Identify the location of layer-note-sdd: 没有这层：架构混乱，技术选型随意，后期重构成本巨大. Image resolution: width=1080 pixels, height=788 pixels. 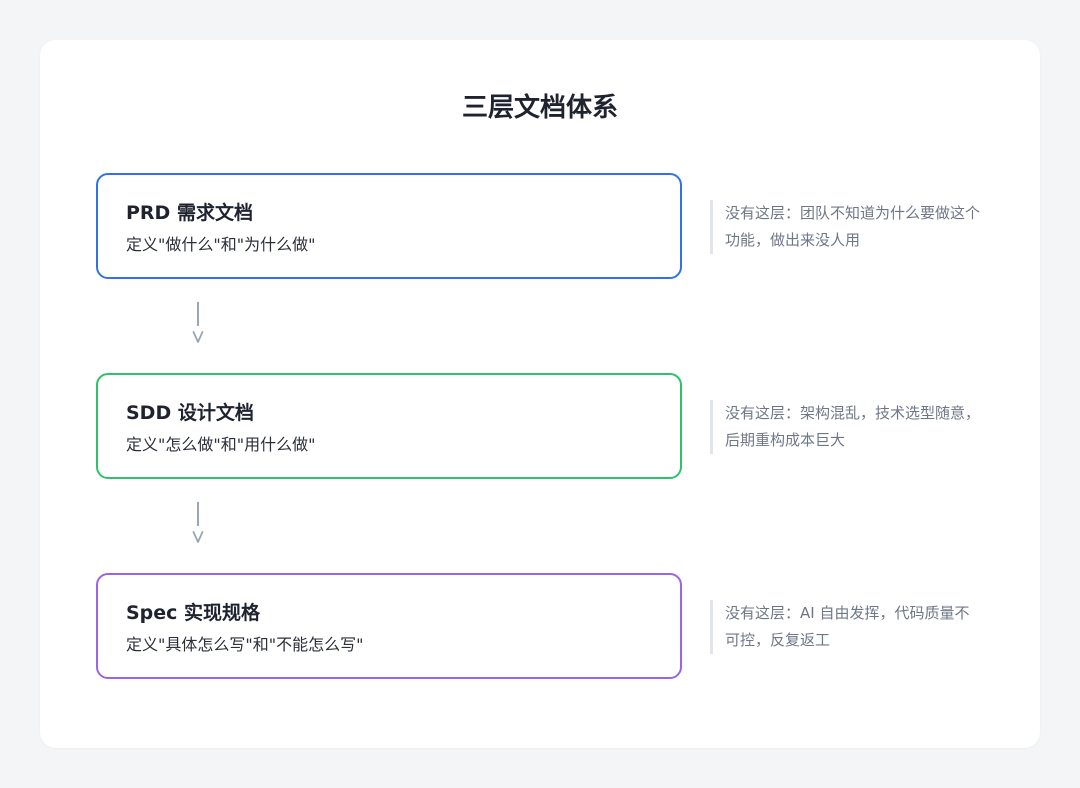
(845, 427).